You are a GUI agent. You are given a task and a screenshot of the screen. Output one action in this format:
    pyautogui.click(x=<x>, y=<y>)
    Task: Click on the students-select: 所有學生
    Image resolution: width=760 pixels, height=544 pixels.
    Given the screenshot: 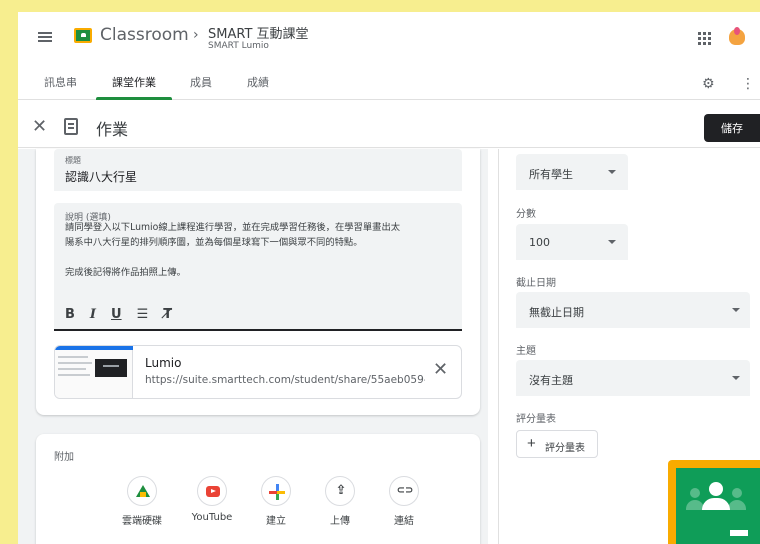 What is the action you would take?
    pyautogui.click(x=572, y=172)
    